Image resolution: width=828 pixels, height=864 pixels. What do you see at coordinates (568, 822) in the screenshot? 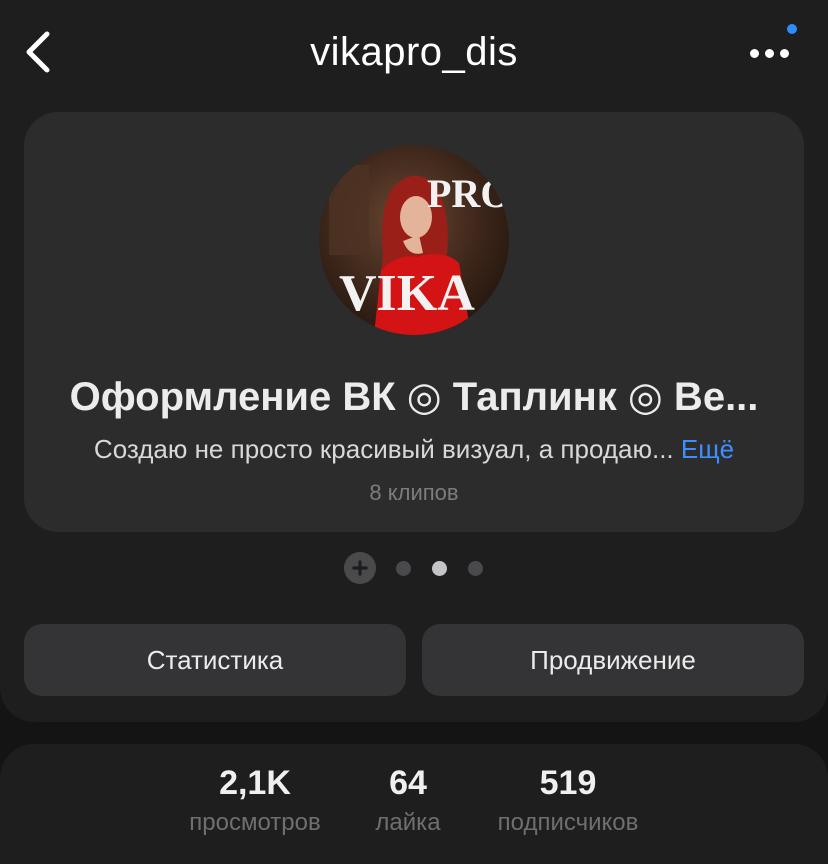
I see `stat-label: подписчиков` at bounding box center [568, 822].